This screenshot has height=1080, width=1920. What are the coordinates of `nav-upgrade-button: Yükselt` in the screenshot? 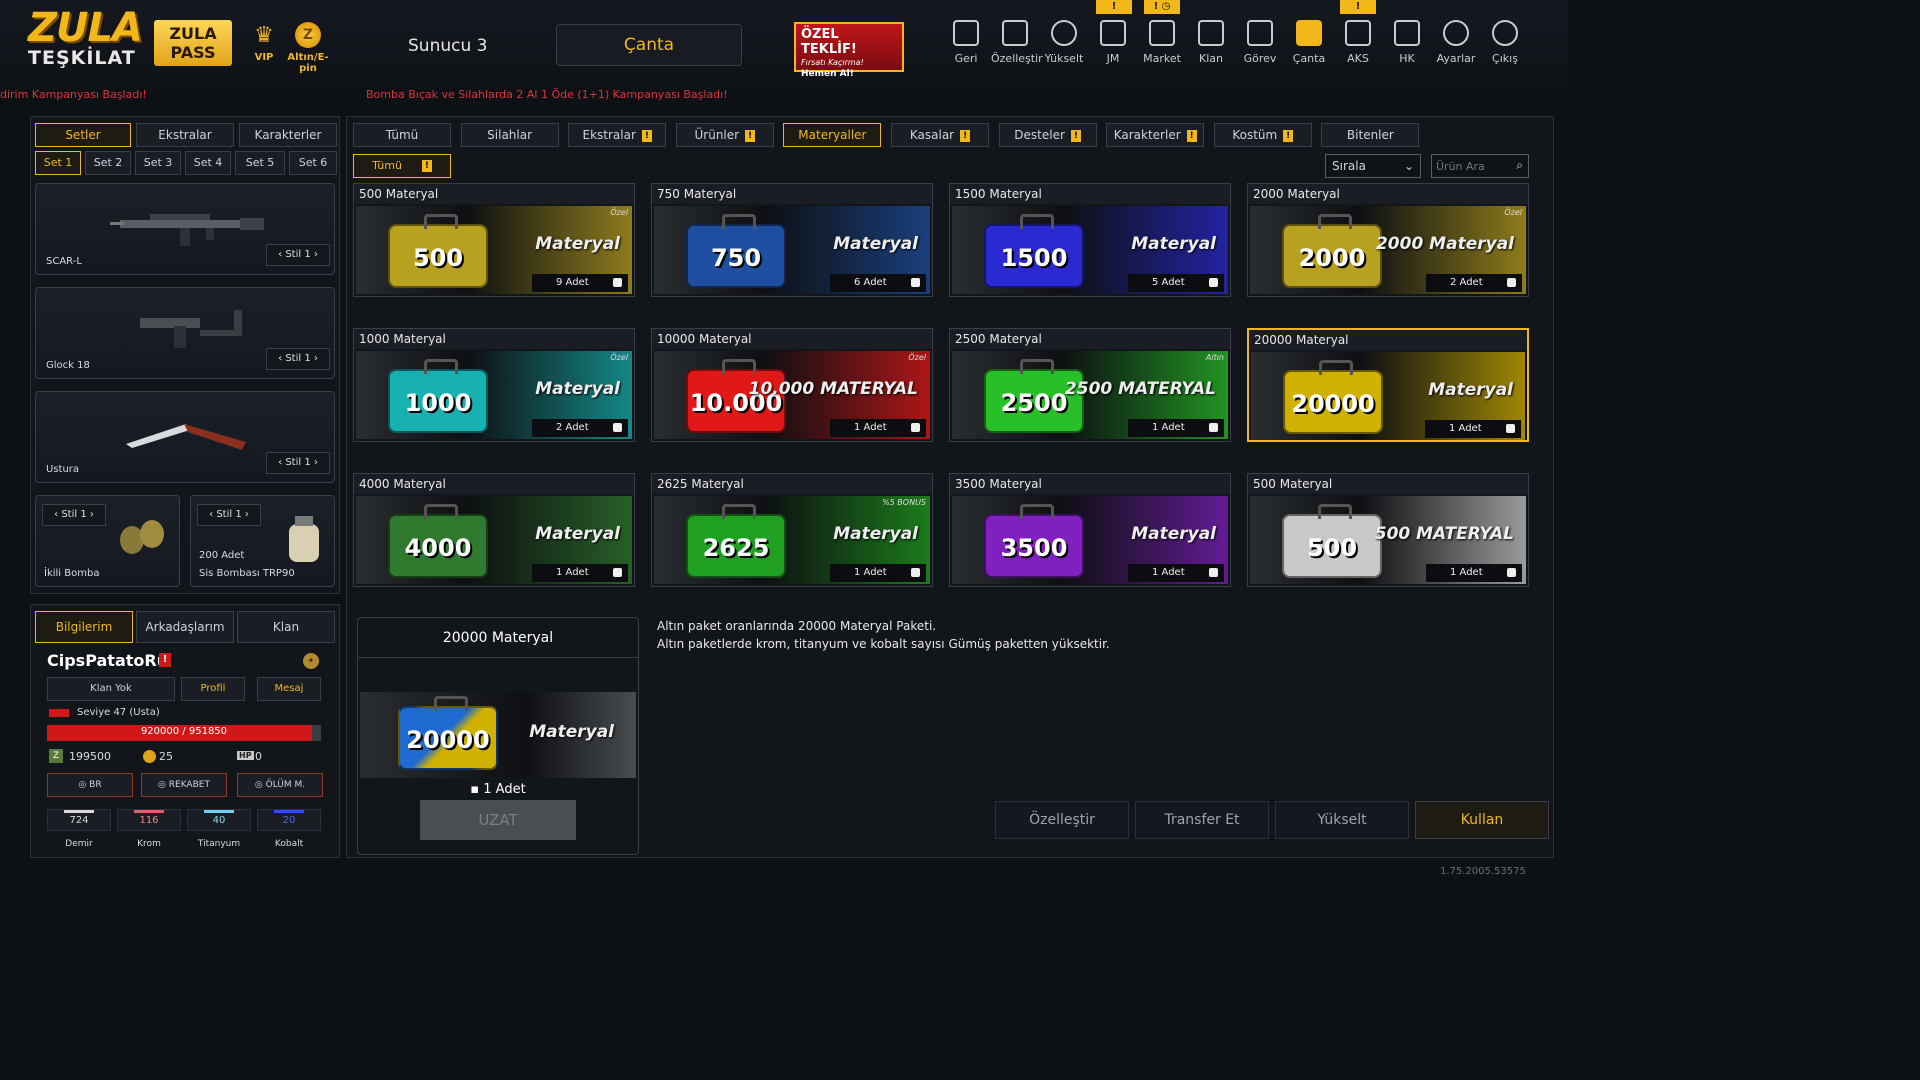 It's located at (1064, 45).